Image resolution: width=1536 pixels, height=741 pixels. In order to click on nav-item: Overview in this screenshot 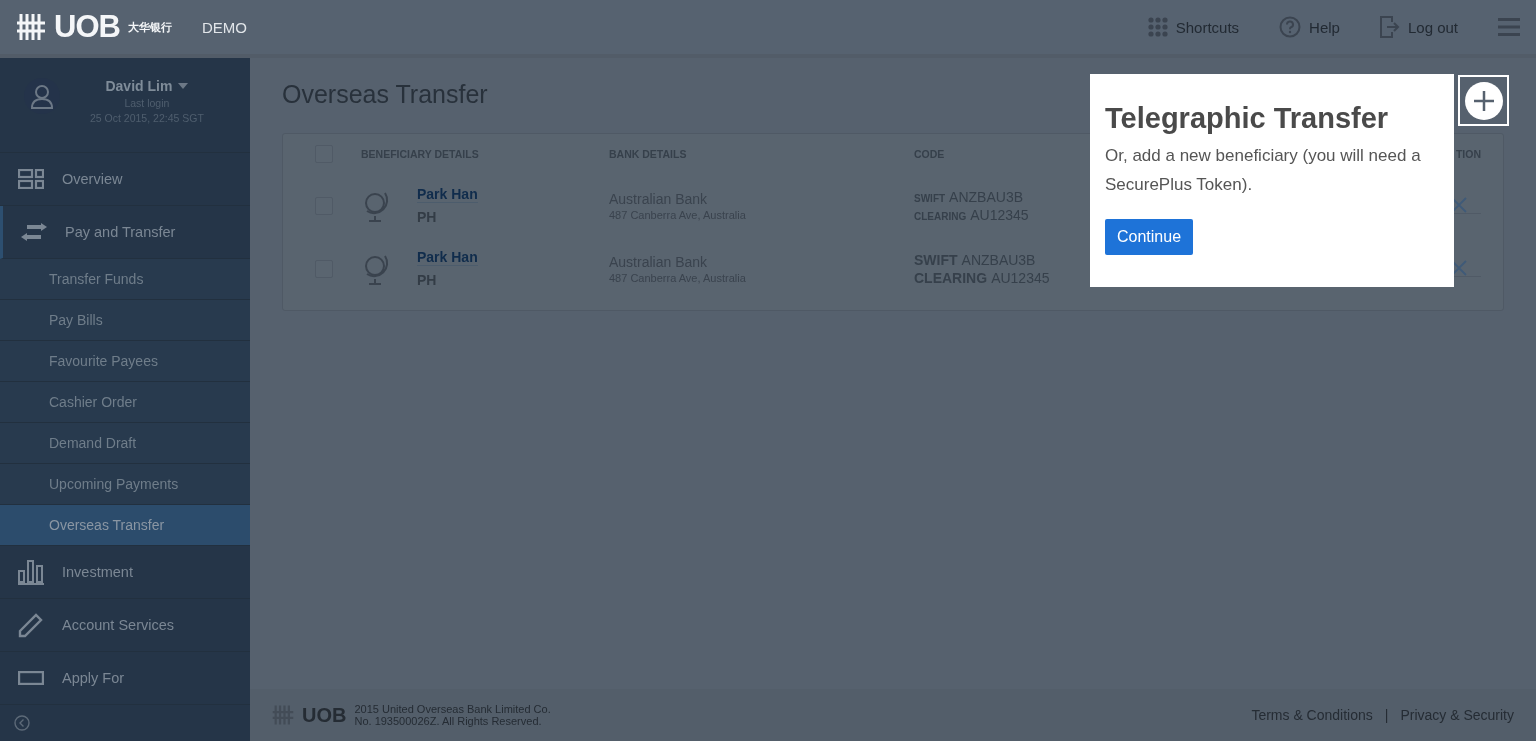, I will do `click(125, 179)`.